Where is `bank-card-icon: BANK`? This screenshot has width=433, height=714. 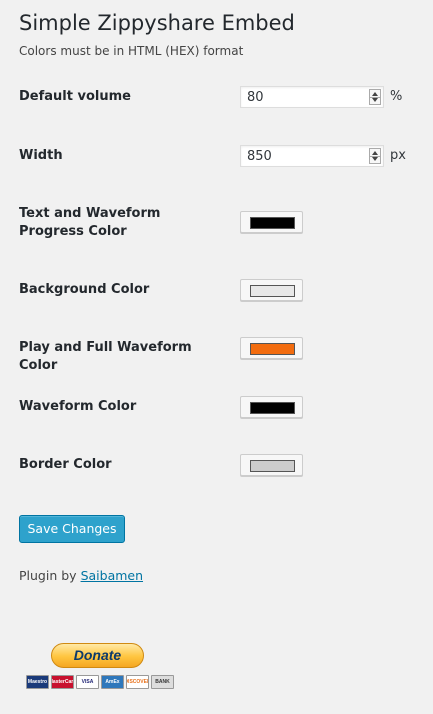 bank-card-icon: BANK is located at coordinates (162, 682).